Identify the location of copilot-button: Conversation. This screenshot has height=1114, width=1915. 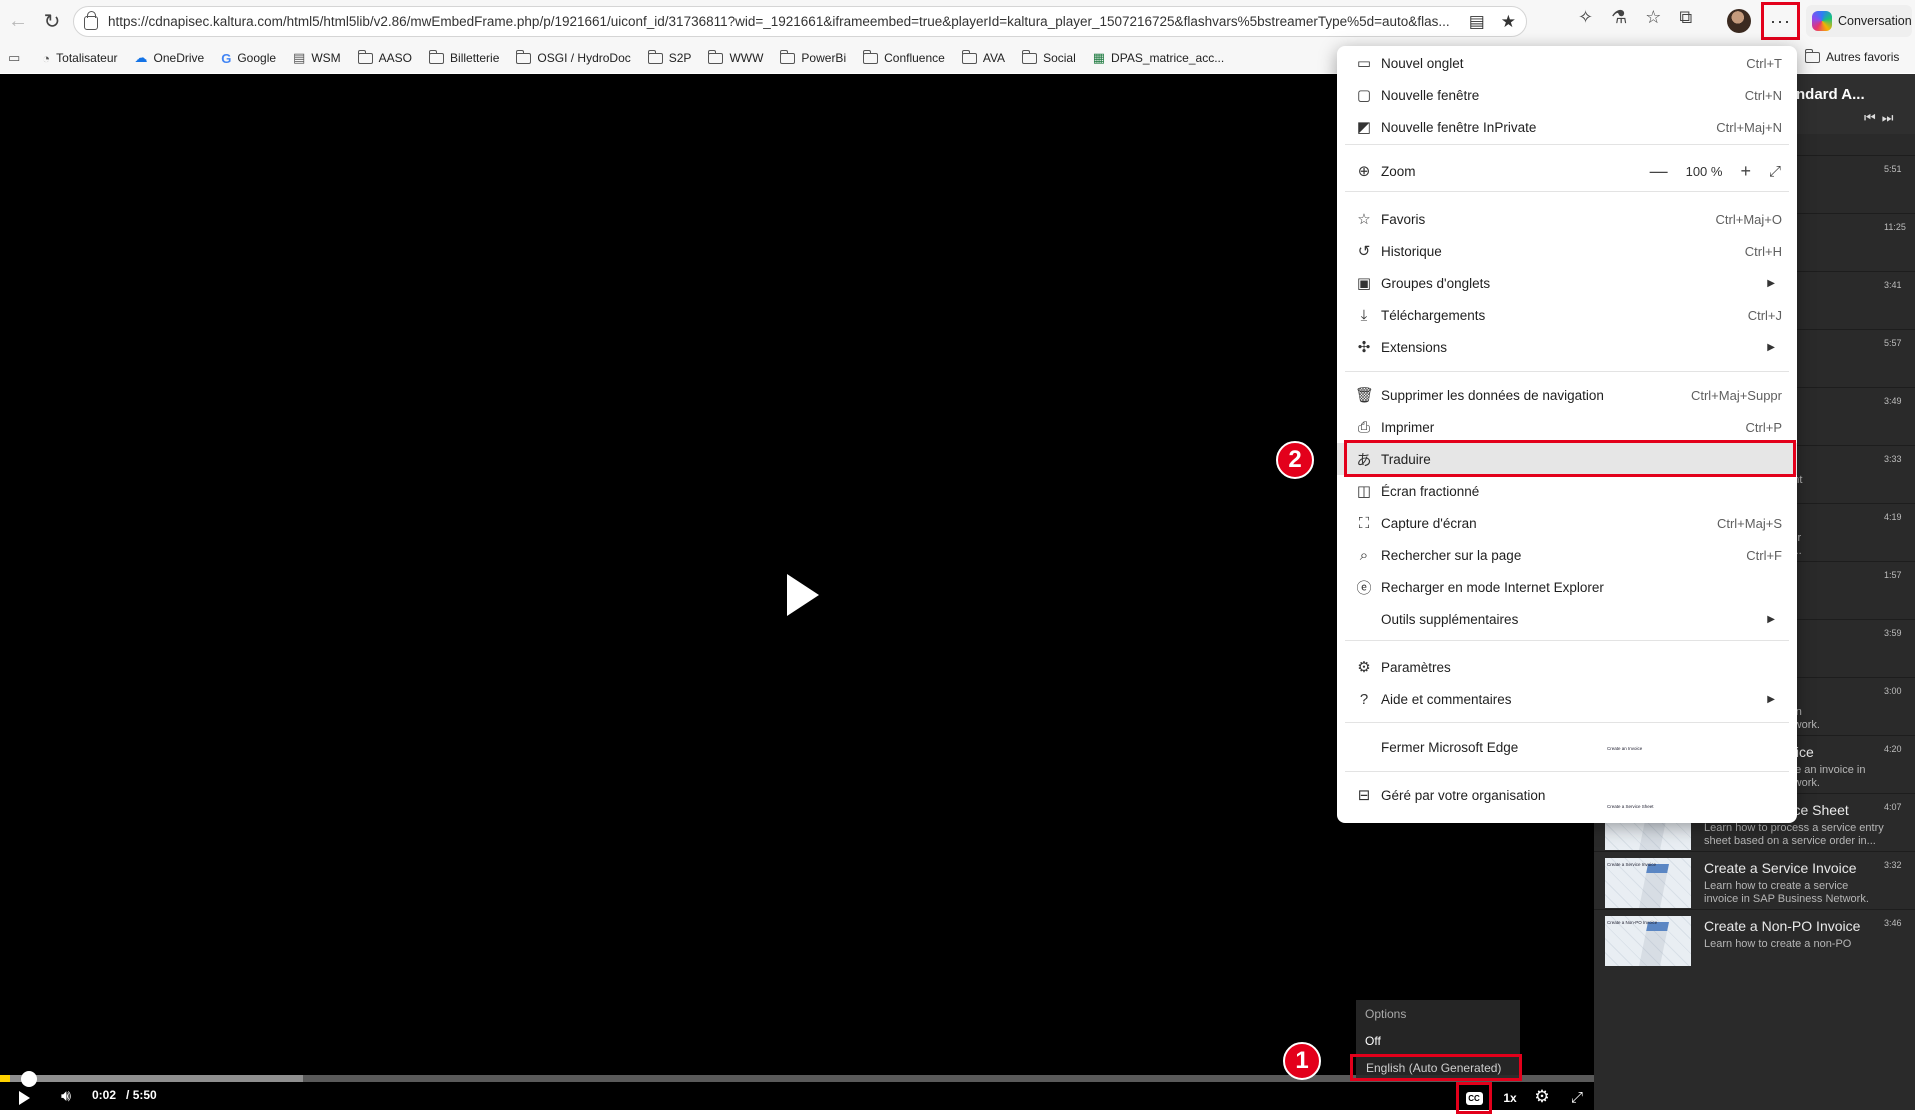
(1859, 21).